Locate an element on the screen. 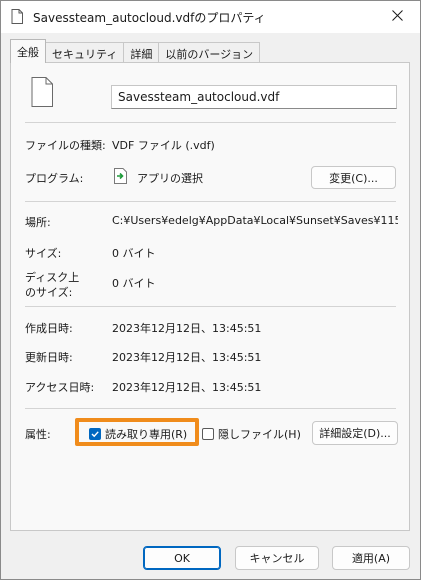 This screenshot has height=580, width=421. hidden-label: 隠しファイル(H) is located at coordinates (259, 434).